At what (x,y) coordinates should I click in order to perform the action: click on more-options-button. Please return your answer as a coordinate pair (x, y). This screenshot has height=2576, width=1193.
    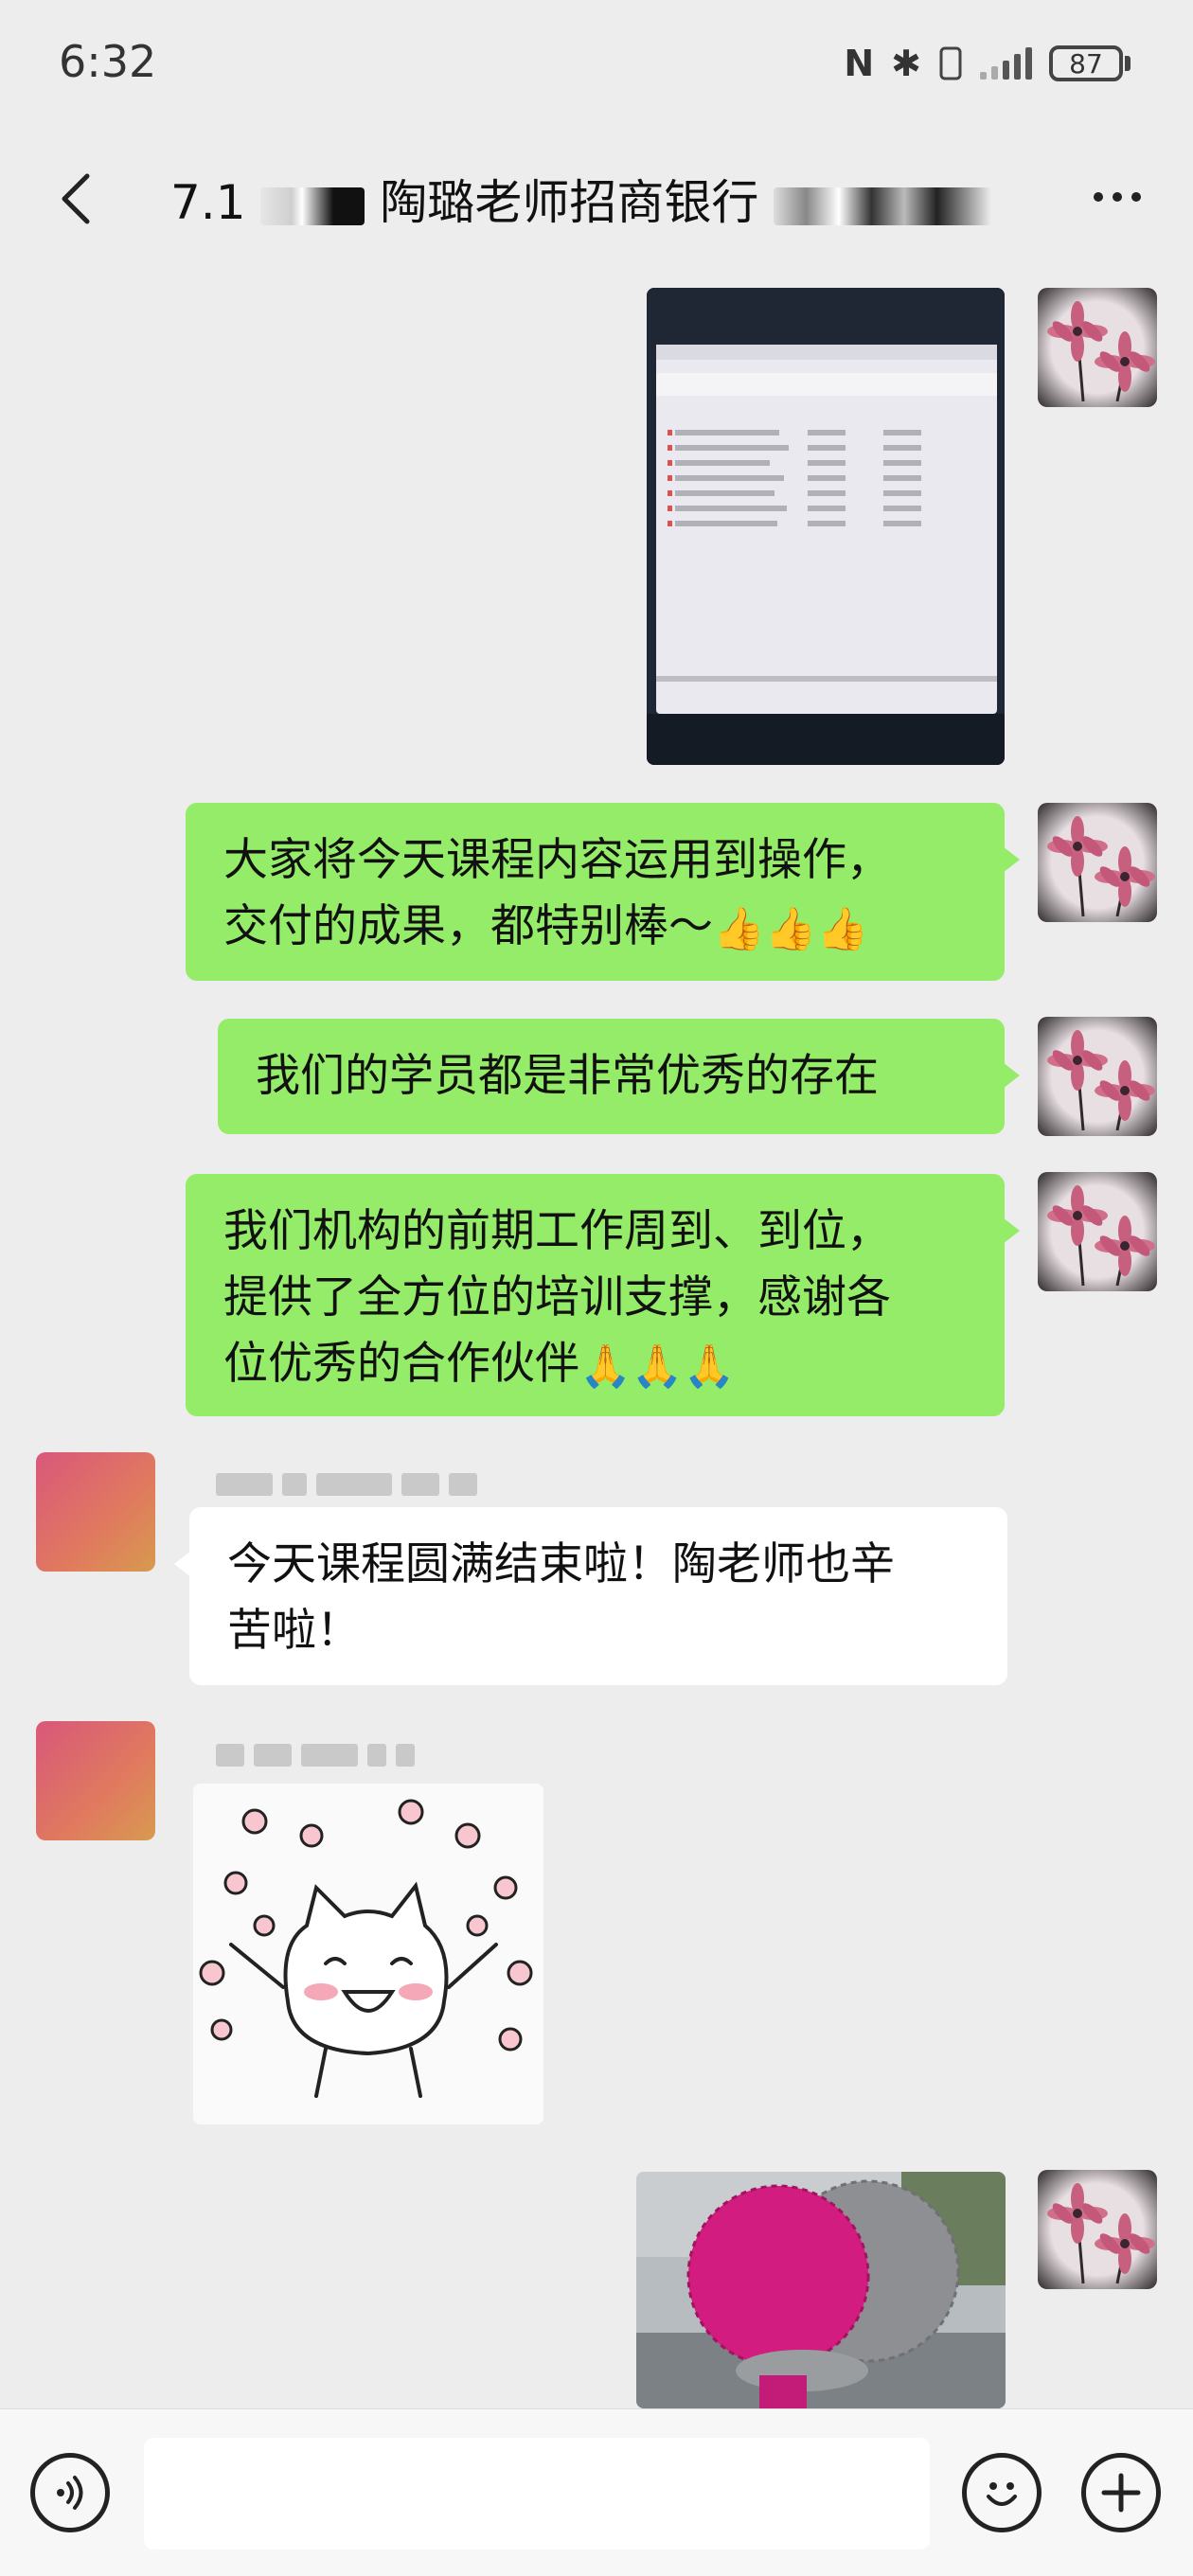
    Looking at the image, I should click on (1117, 197).